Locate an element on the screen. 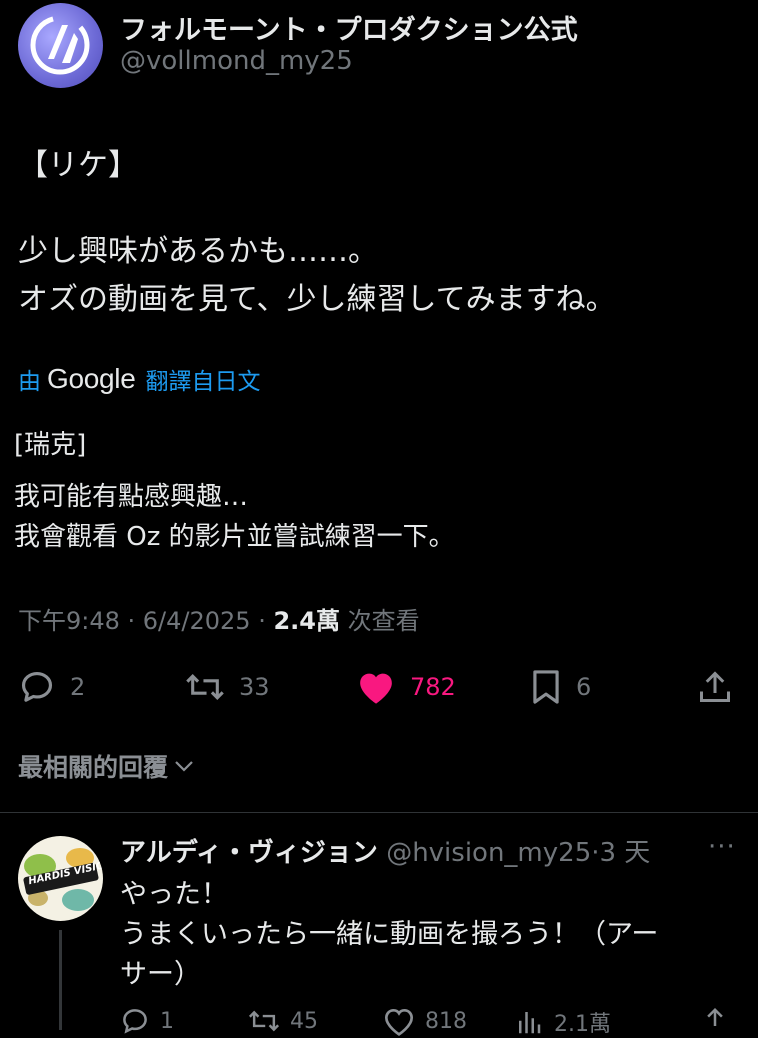 This screenshot has width=758, height=1038. thread-line is located at coordinates (60, 980).